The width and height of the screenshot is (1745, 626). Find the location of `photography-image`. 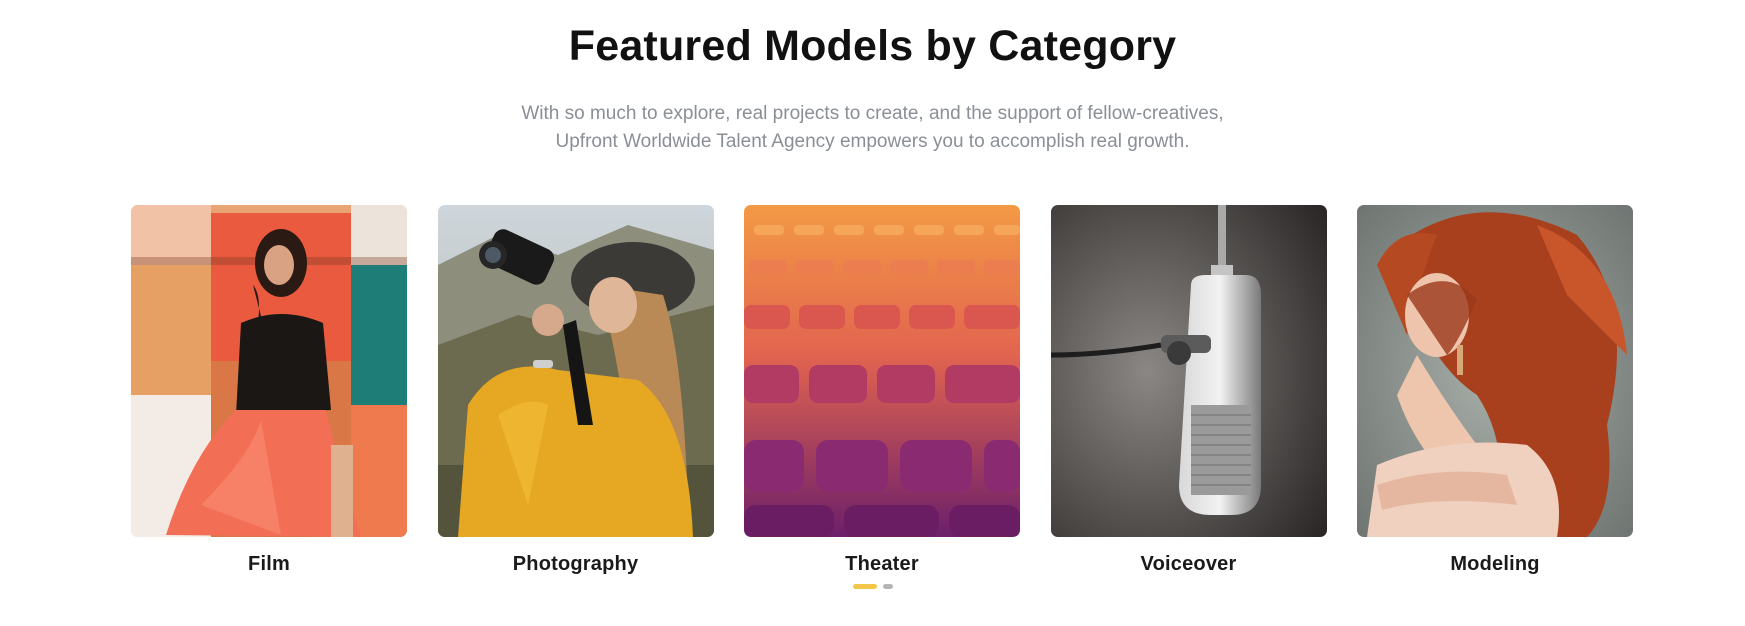

photography-image is located at coordinates (575, 371).